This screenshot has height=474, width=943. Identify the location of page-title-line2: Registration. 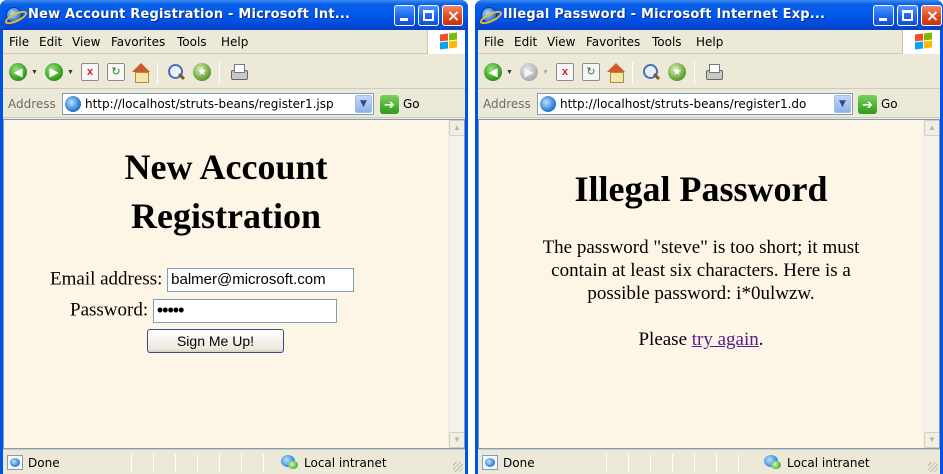
(226, 216).